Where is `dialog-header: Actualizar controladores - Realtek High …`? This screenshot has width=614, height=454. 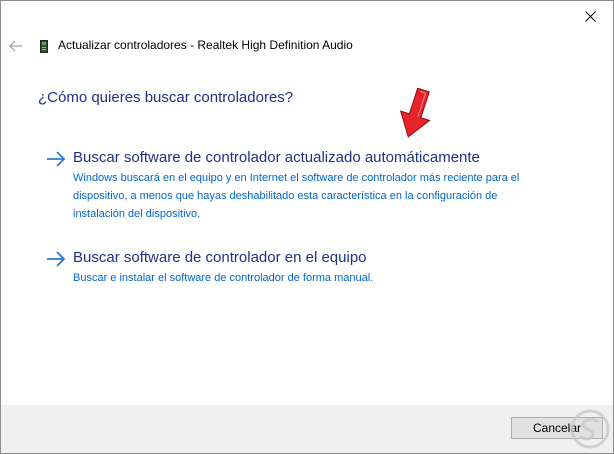 dialog-header: Actualizar controladores - Realtek High … is located at coordinates (307, 47).